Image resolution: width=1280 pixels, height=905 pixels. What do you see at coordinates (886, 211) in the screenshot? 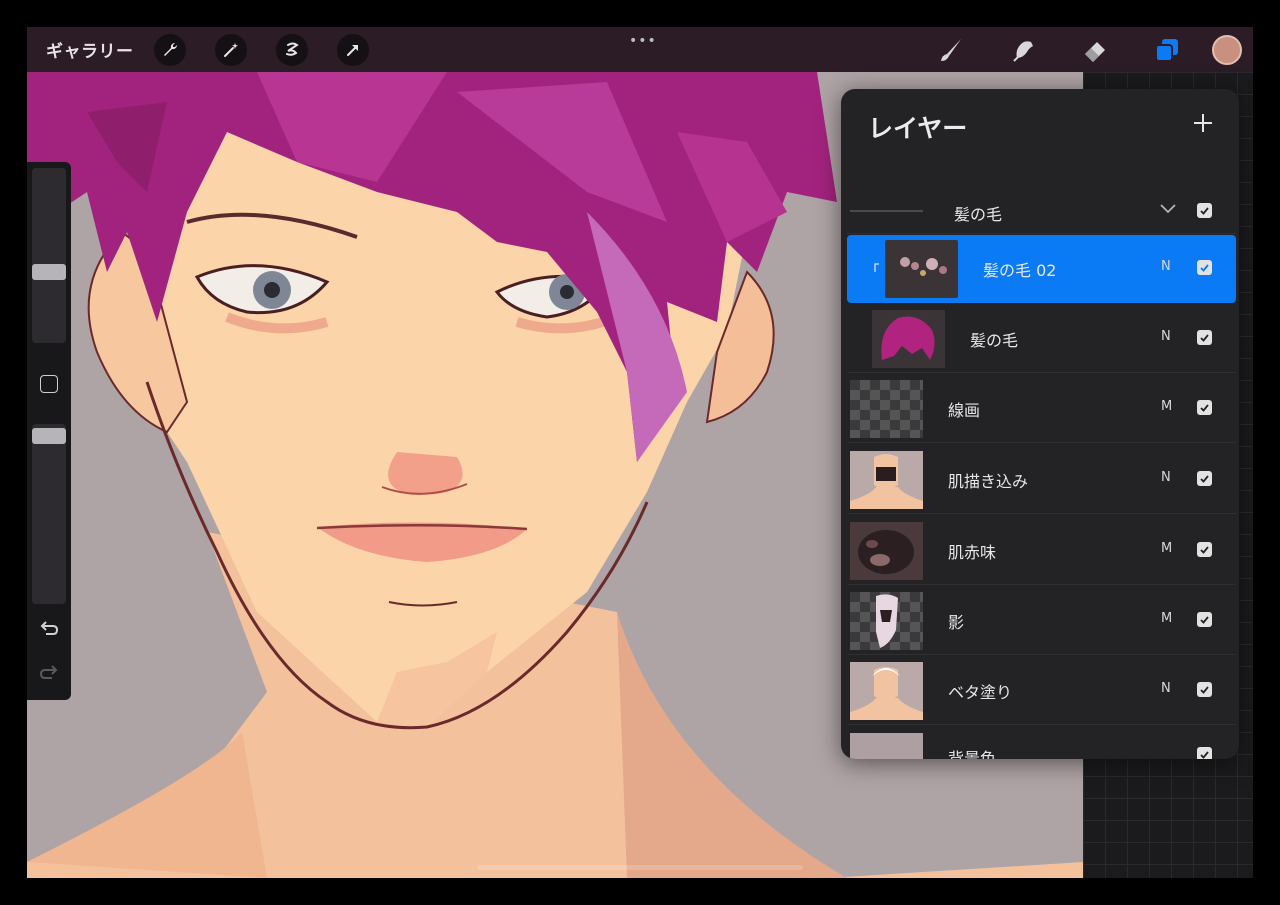
I see `group-divider` at bounding box center [886, 211].